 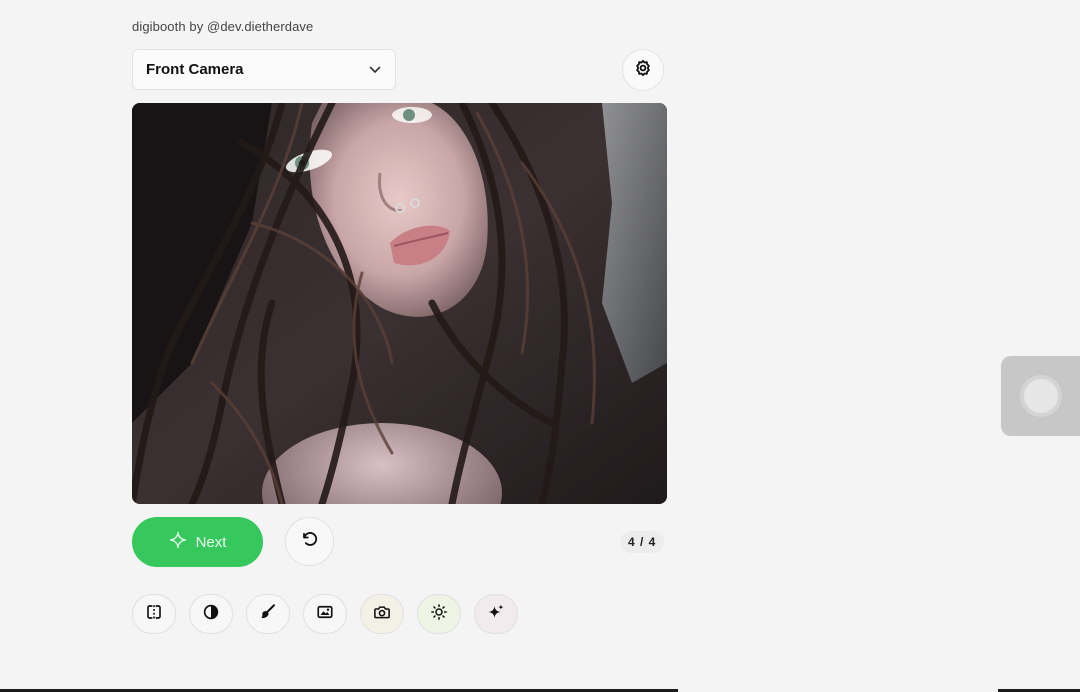 I want to click on brightness-button, so click(x=439, y=614).